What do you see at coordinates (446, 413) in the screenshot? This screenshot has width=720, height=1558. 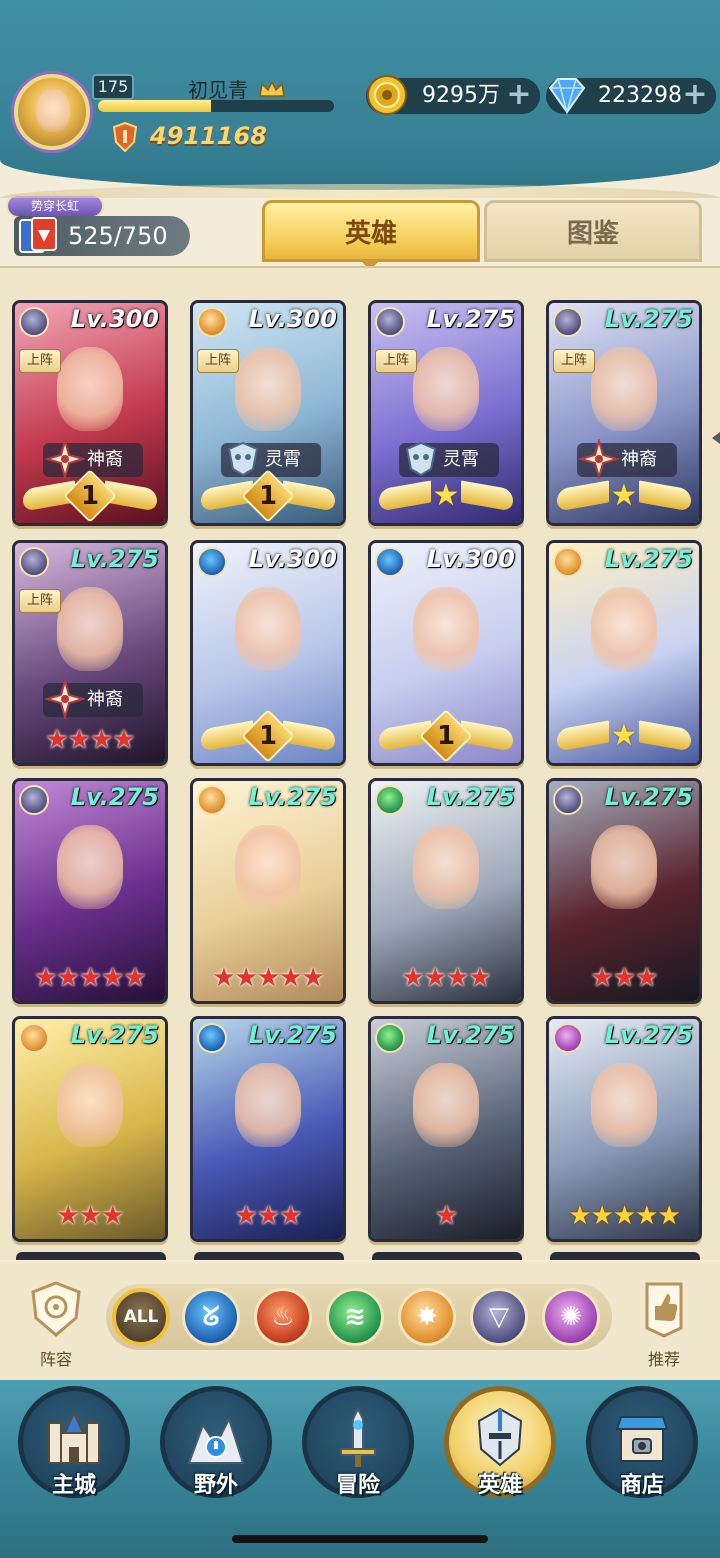 I see `hero-card: Lv.275 上阵 灵霄 ★` at bounding box center [446, 413].